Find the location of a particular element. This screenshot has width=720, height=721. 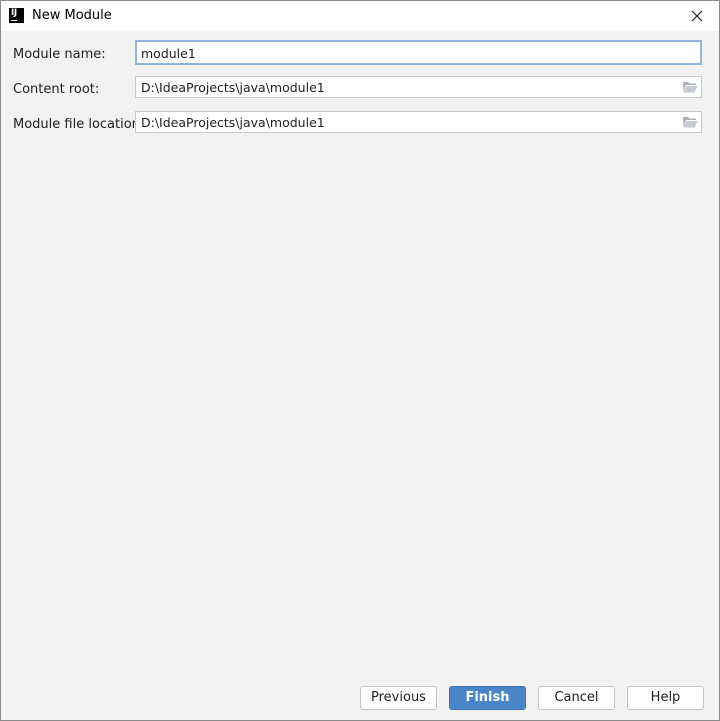

previous-button: Previous is located at coordinates (398, 698).